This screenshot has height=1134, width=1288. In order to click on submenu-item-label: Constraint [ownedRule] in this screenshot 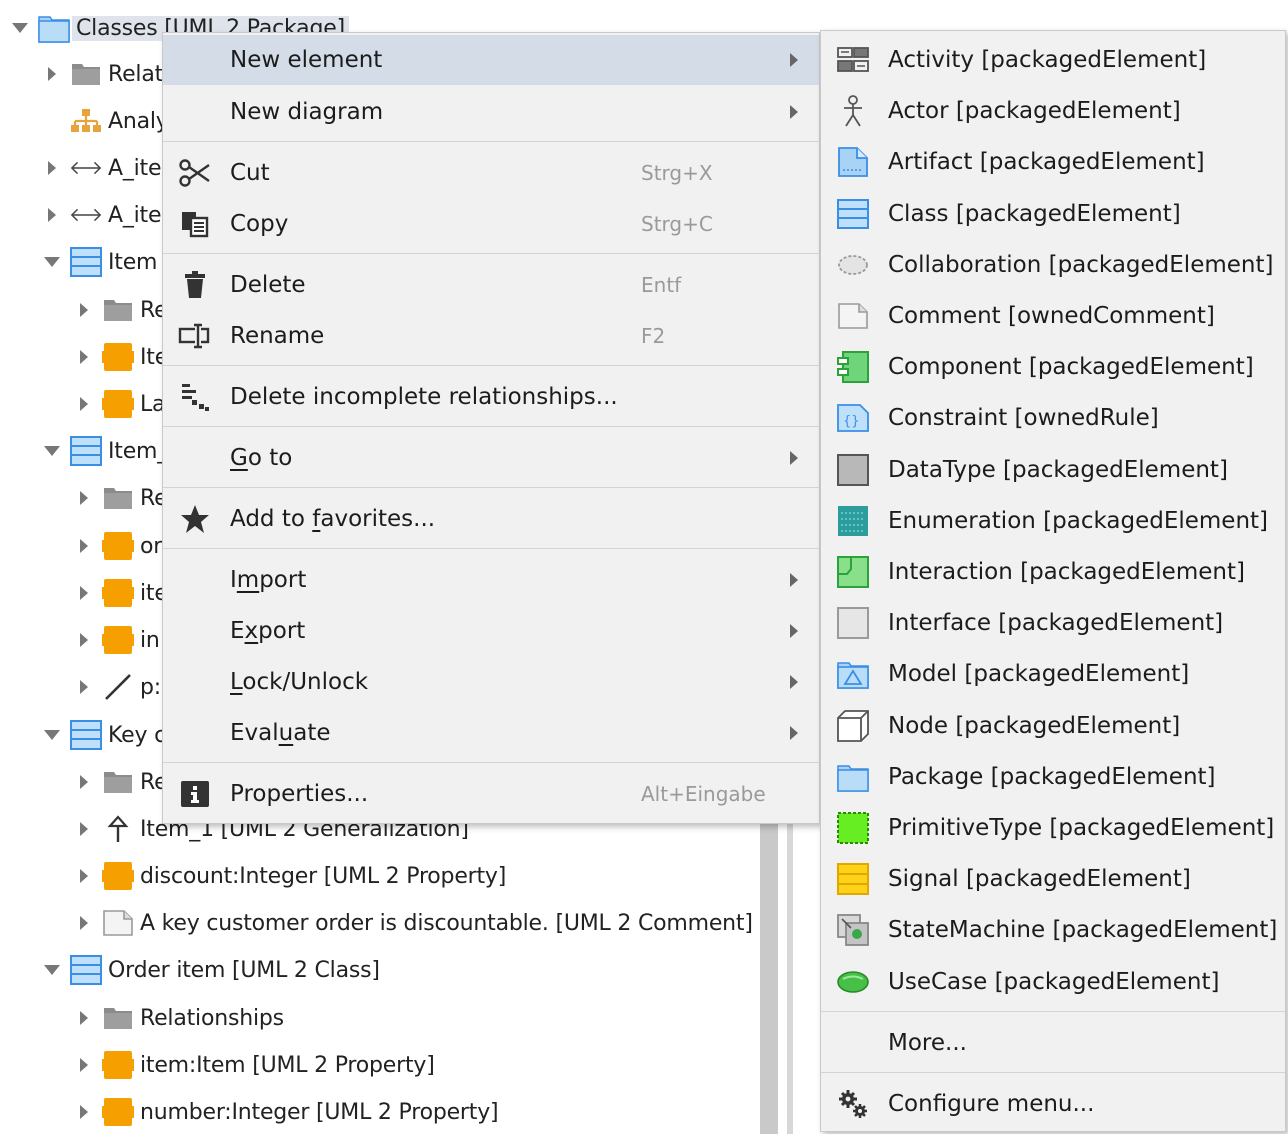, I will do `click(1023, 418)`.